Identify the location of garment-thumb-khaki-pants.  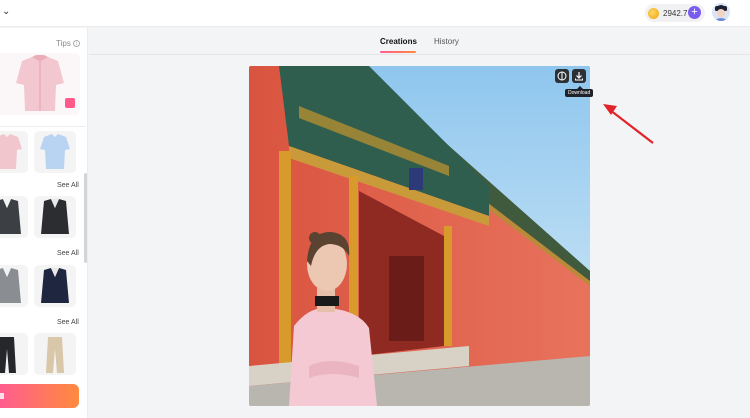
(55, 354).